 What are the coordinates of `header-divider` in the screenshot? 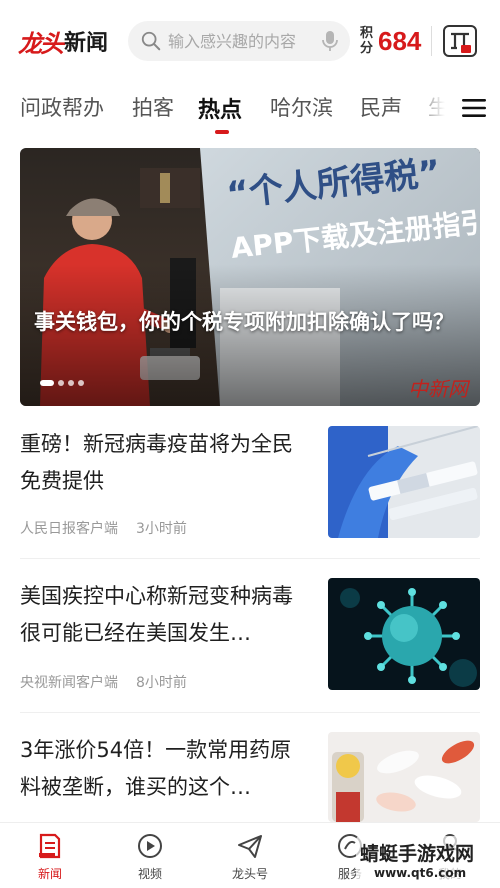 It's located at (432, 41).